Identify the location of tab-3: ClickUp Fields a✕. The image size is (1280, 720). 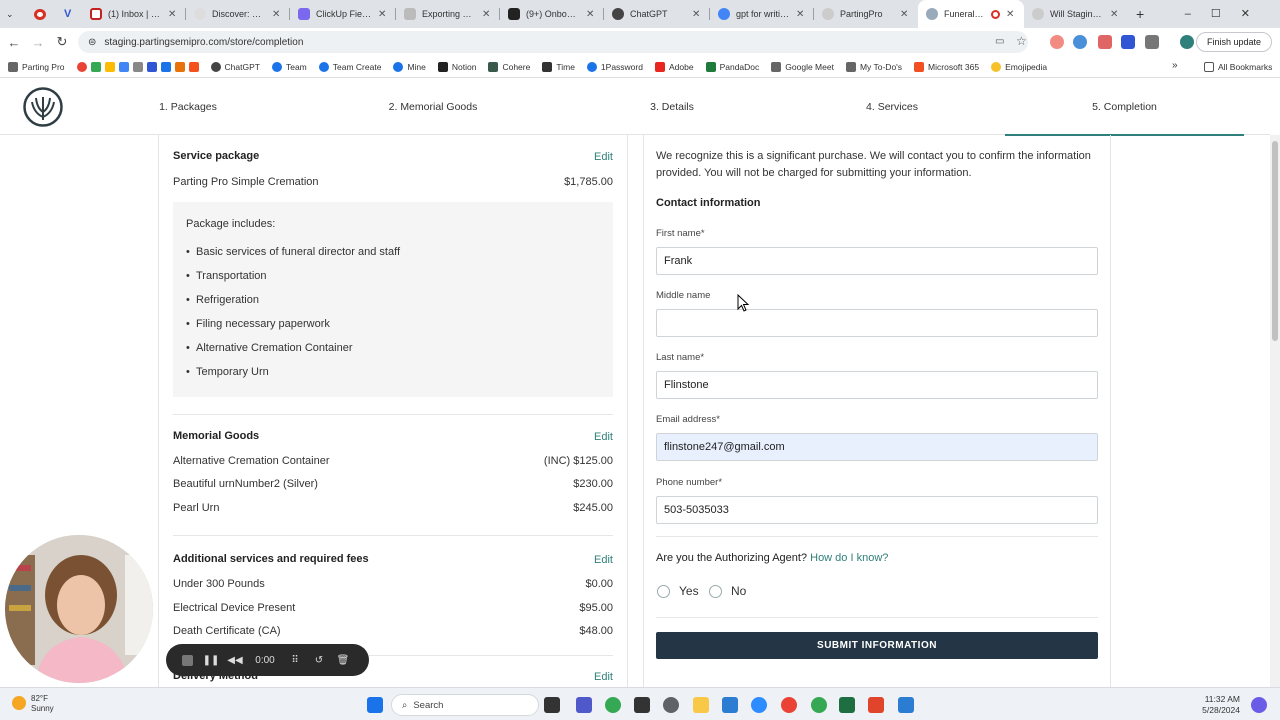
(343, 14).